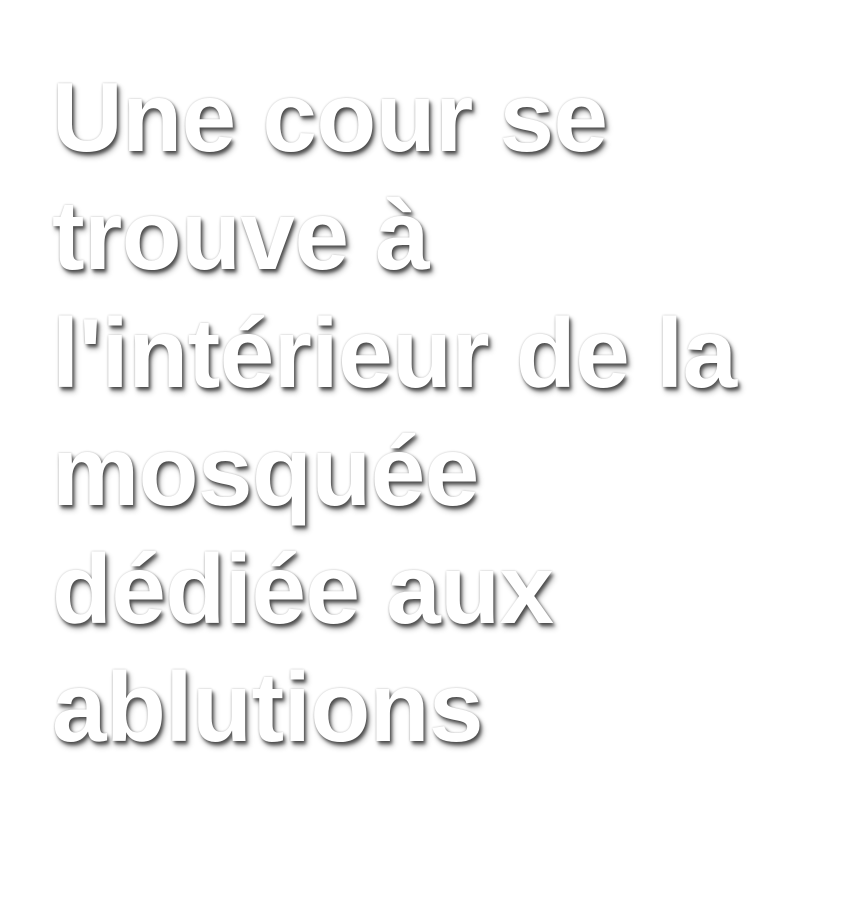 The width and height of the screenshot is (844, 902). I want to click on caption-line-3: l'intérieur de la, so click(394, 353).